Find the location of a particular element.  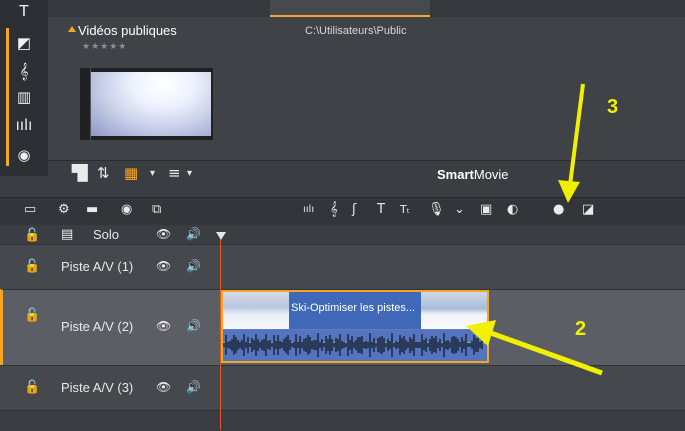

tool-strip: T ◩ 𝄞 ▥ ıılı ◉ is located at coordinates (24, 88).